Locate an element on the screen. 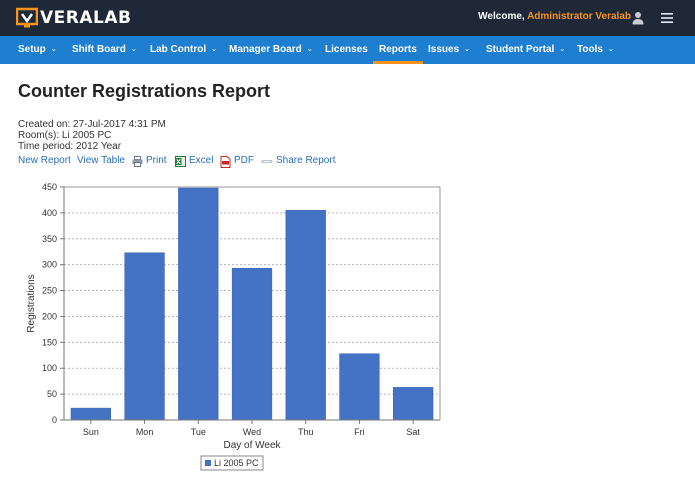  nav-label: Manager Board is located at coordinates (265, 49).